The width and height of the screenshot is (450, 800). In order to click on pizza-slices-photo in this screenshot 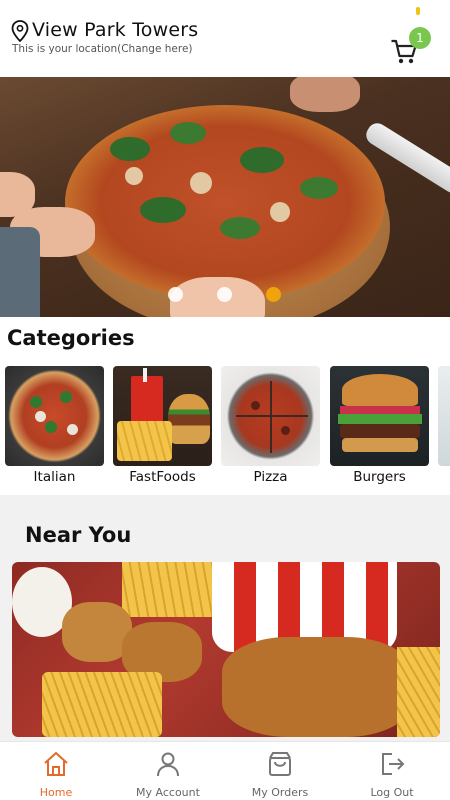, I will do `click(270, 416)`.